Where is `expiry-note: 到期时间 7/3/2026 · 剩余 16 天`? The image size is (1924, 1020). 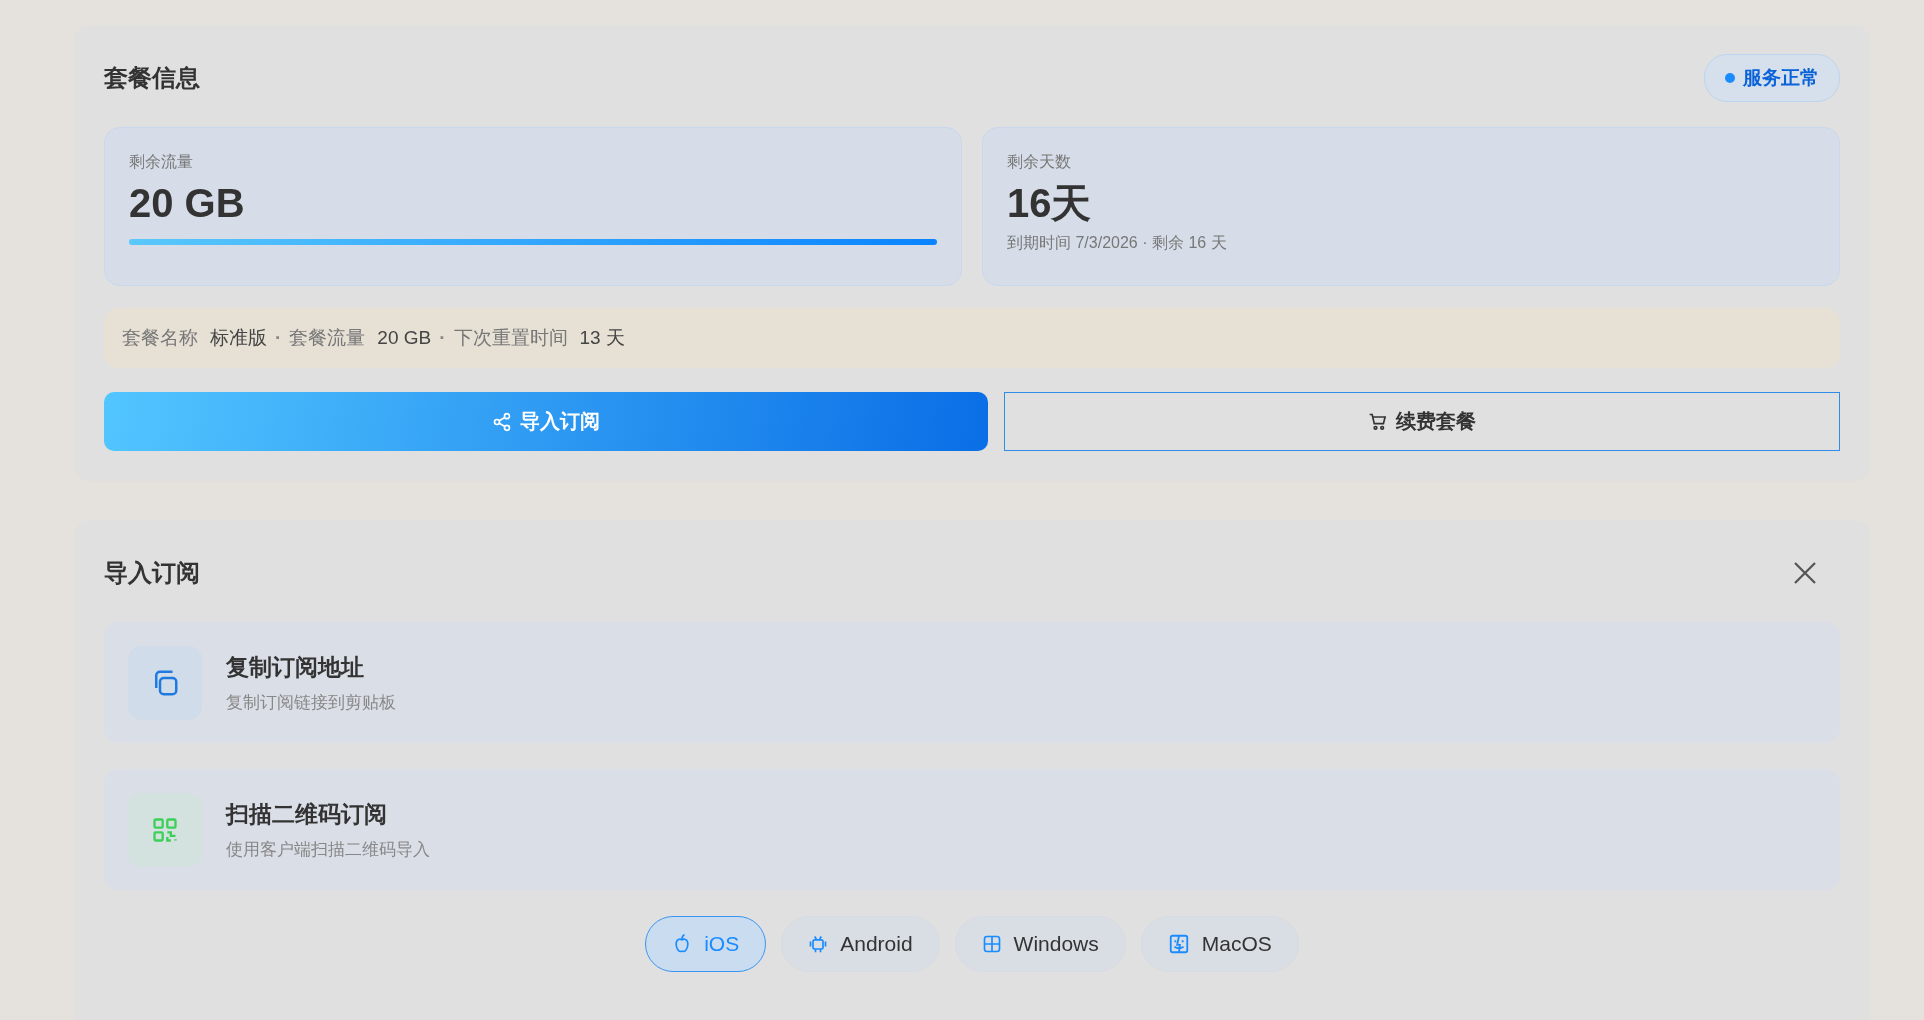 expiry-note: 到期时间 7/3/2026 · 剩余 16 天 is located at coordinates (1117, 243).